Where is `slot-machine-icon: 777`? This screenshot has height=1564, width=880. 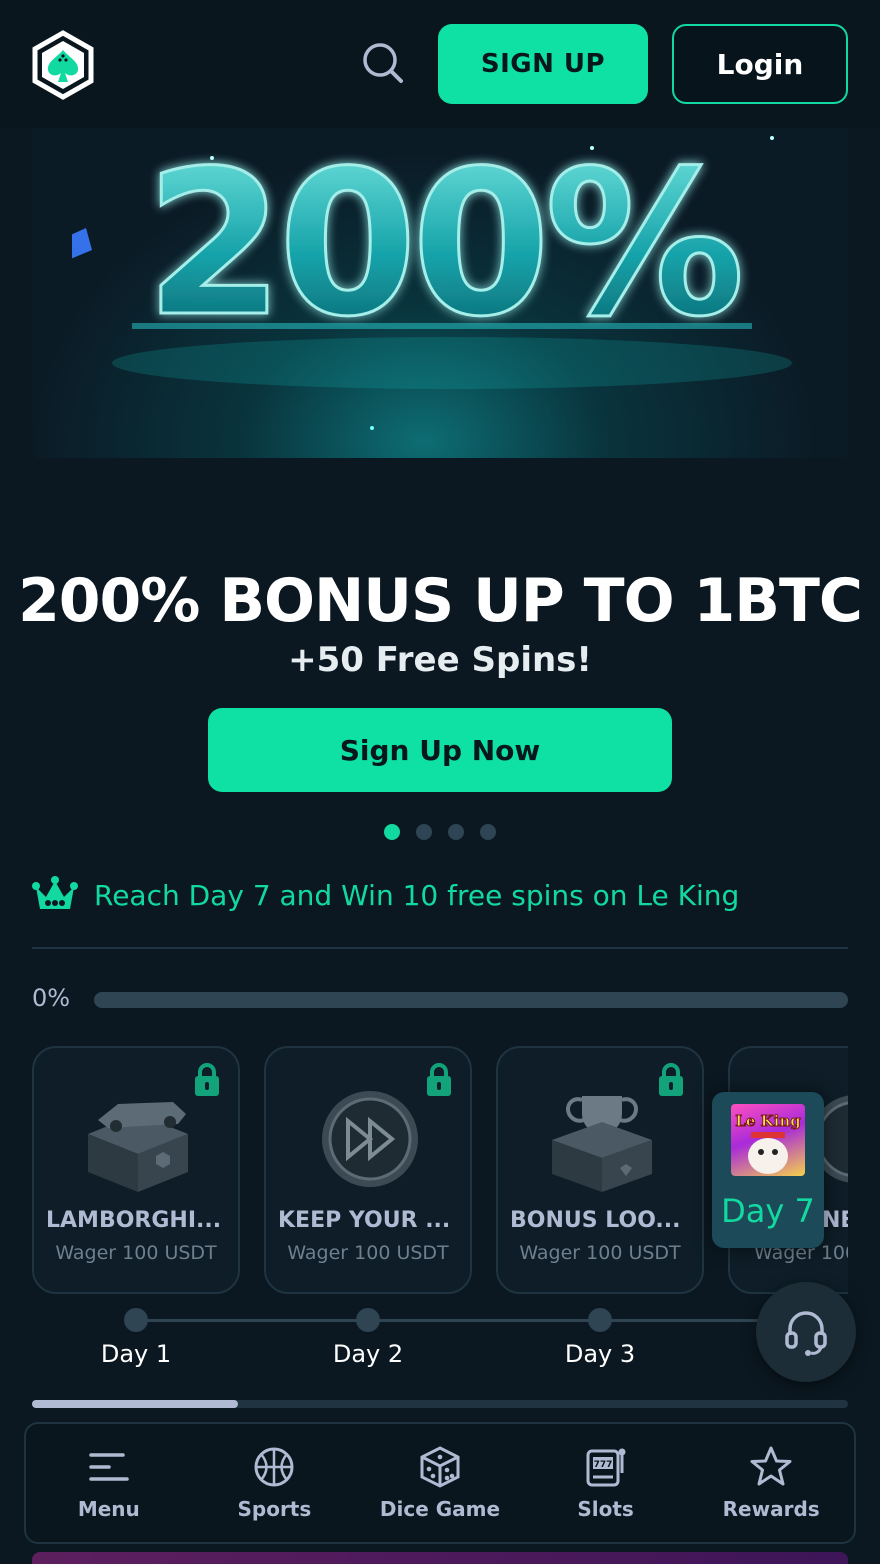
slot-machine-icon: 777 is located at coordinates (606, 1467).